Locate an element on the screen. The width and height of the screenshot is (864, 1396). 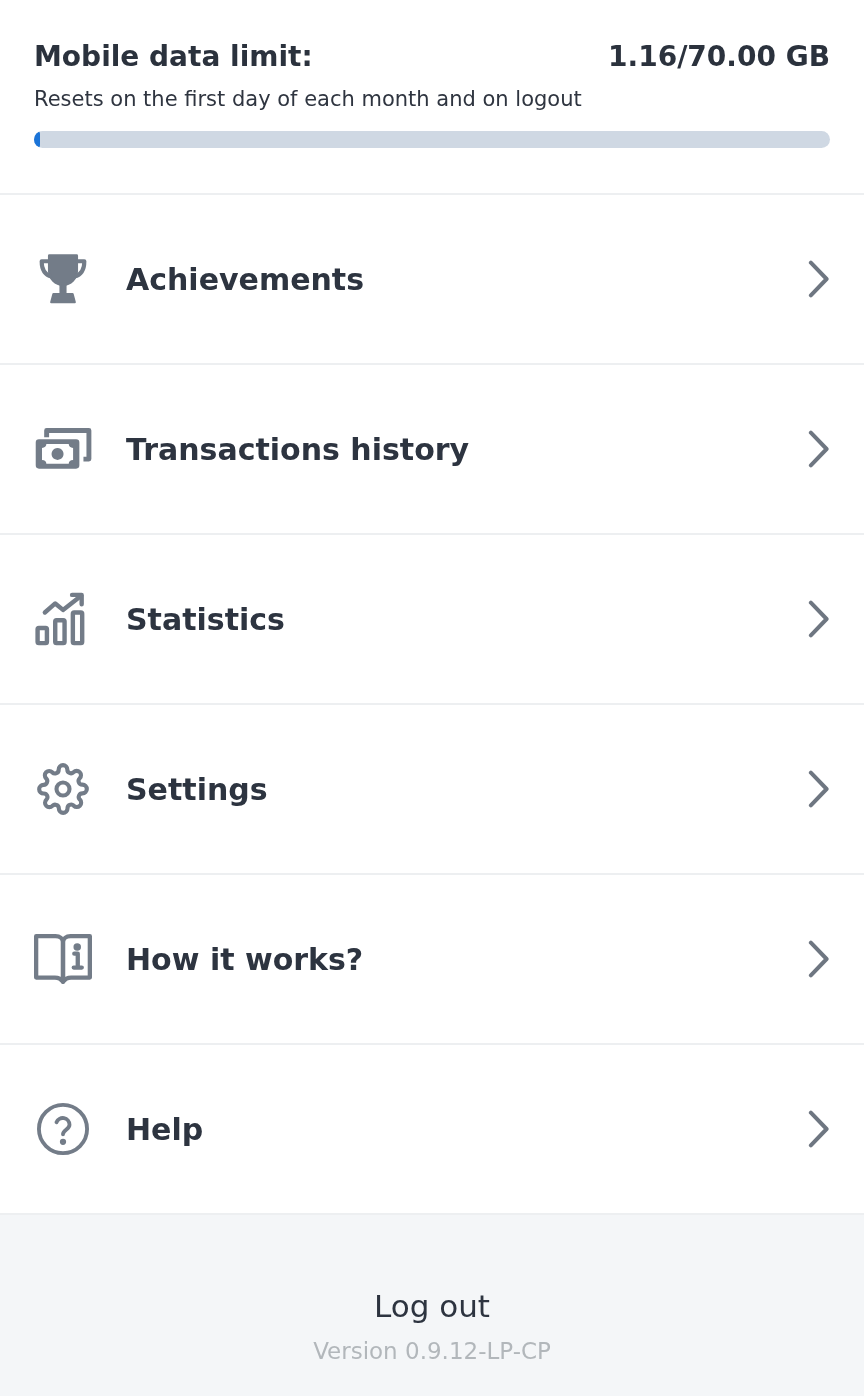
book-info-icon is located at coordinates (63, 959).